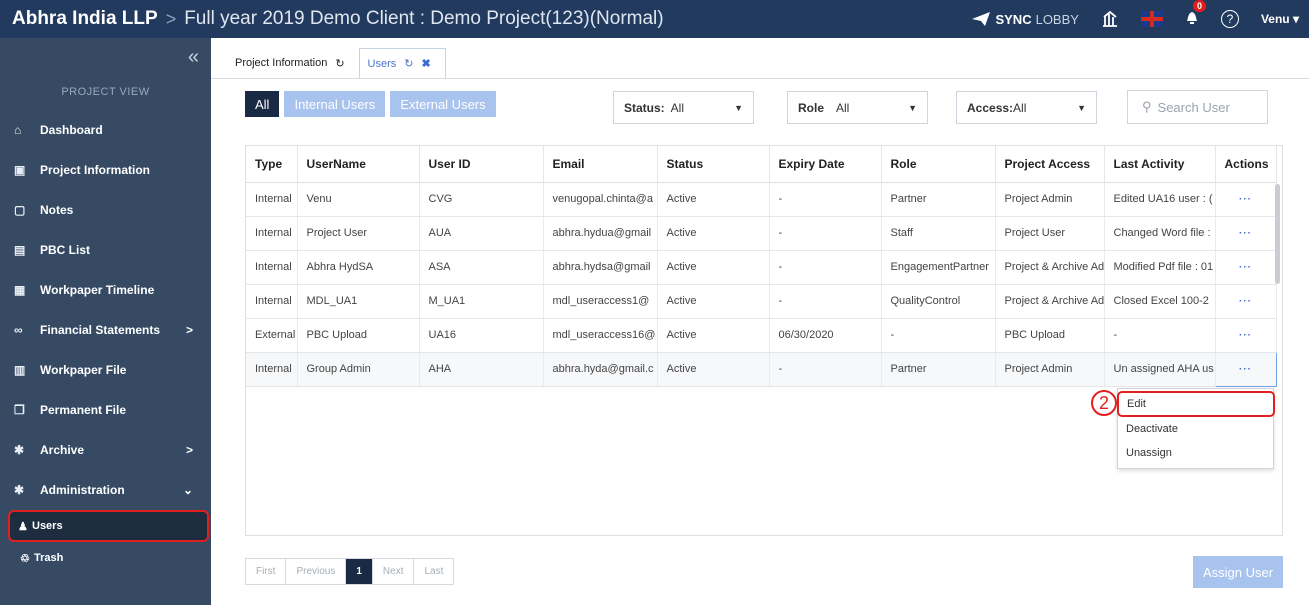 This screenshot has width=1309, height=605. What do you see at coordinates (108, 526) in the screenshot?
I see `sidebar-subitem-users: ♟ Users` at bounding box center [108, 526].